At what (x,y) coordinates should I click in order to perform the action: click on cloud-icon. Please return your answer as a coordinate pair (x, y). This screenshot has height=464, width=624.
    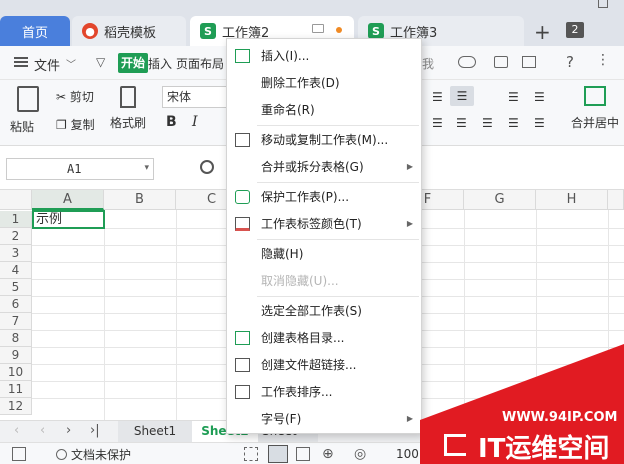
    Looking at the image, I should click on (467, 62).